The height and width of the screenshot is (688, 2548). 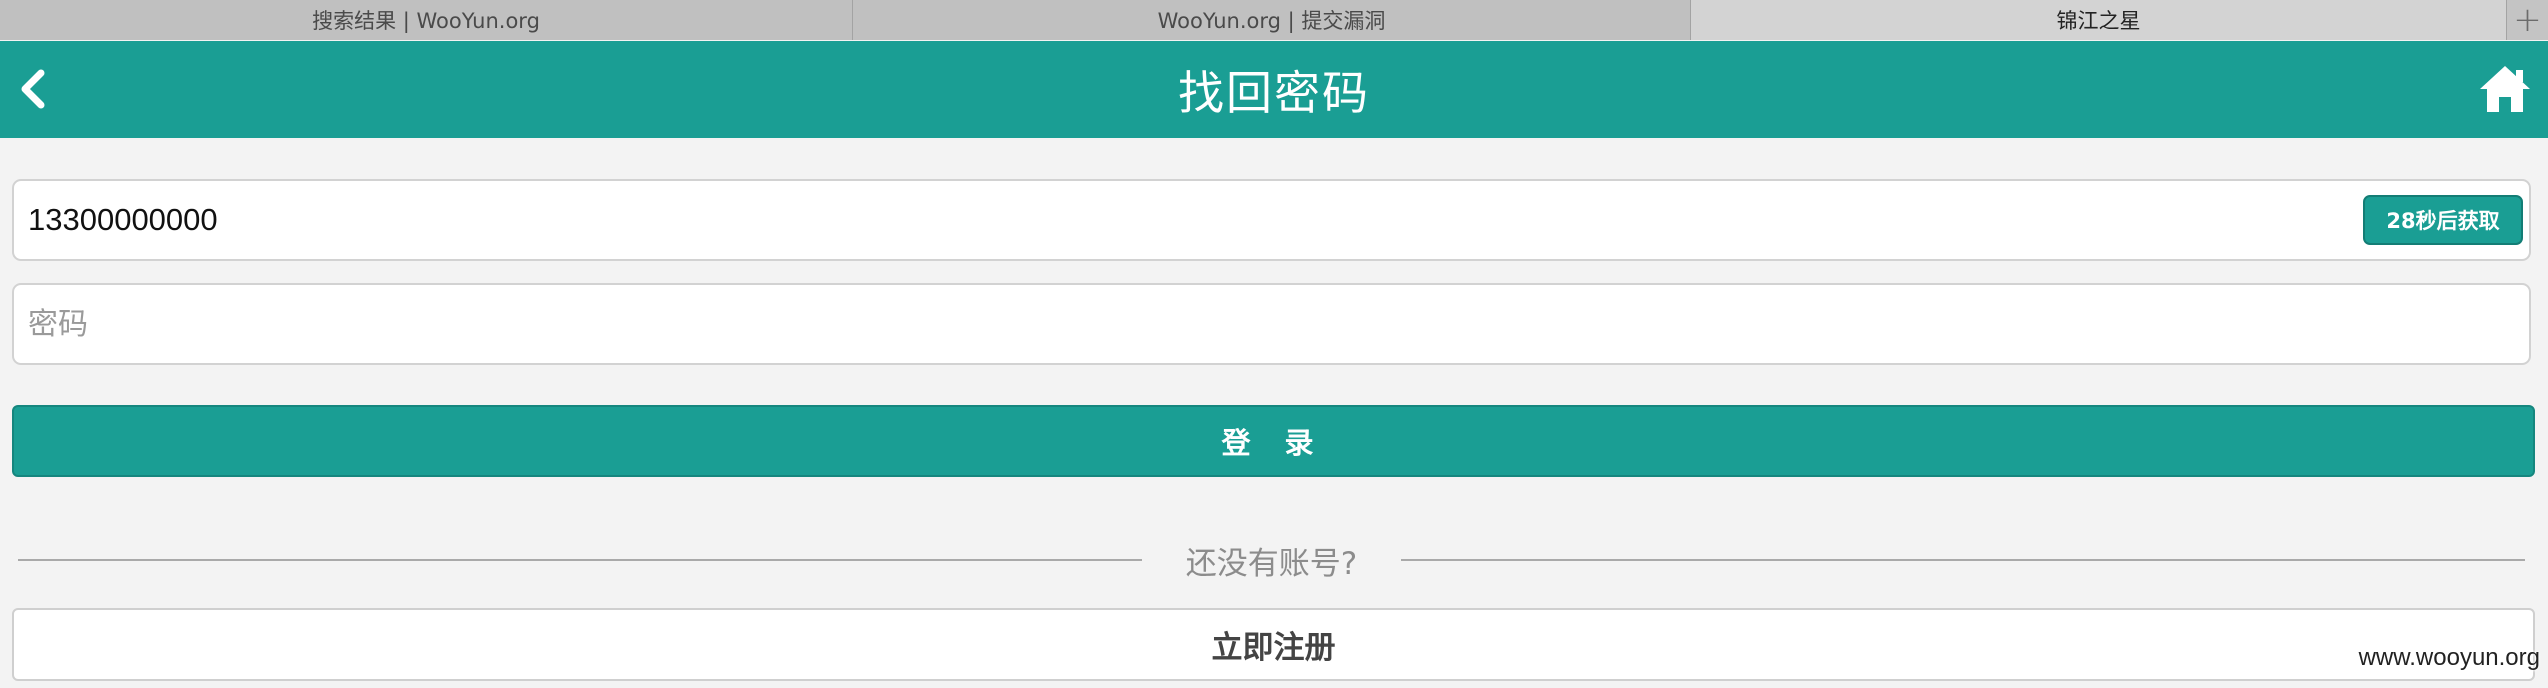 I want to click on page-title: 找回密码, so click(x=1274, y=92).